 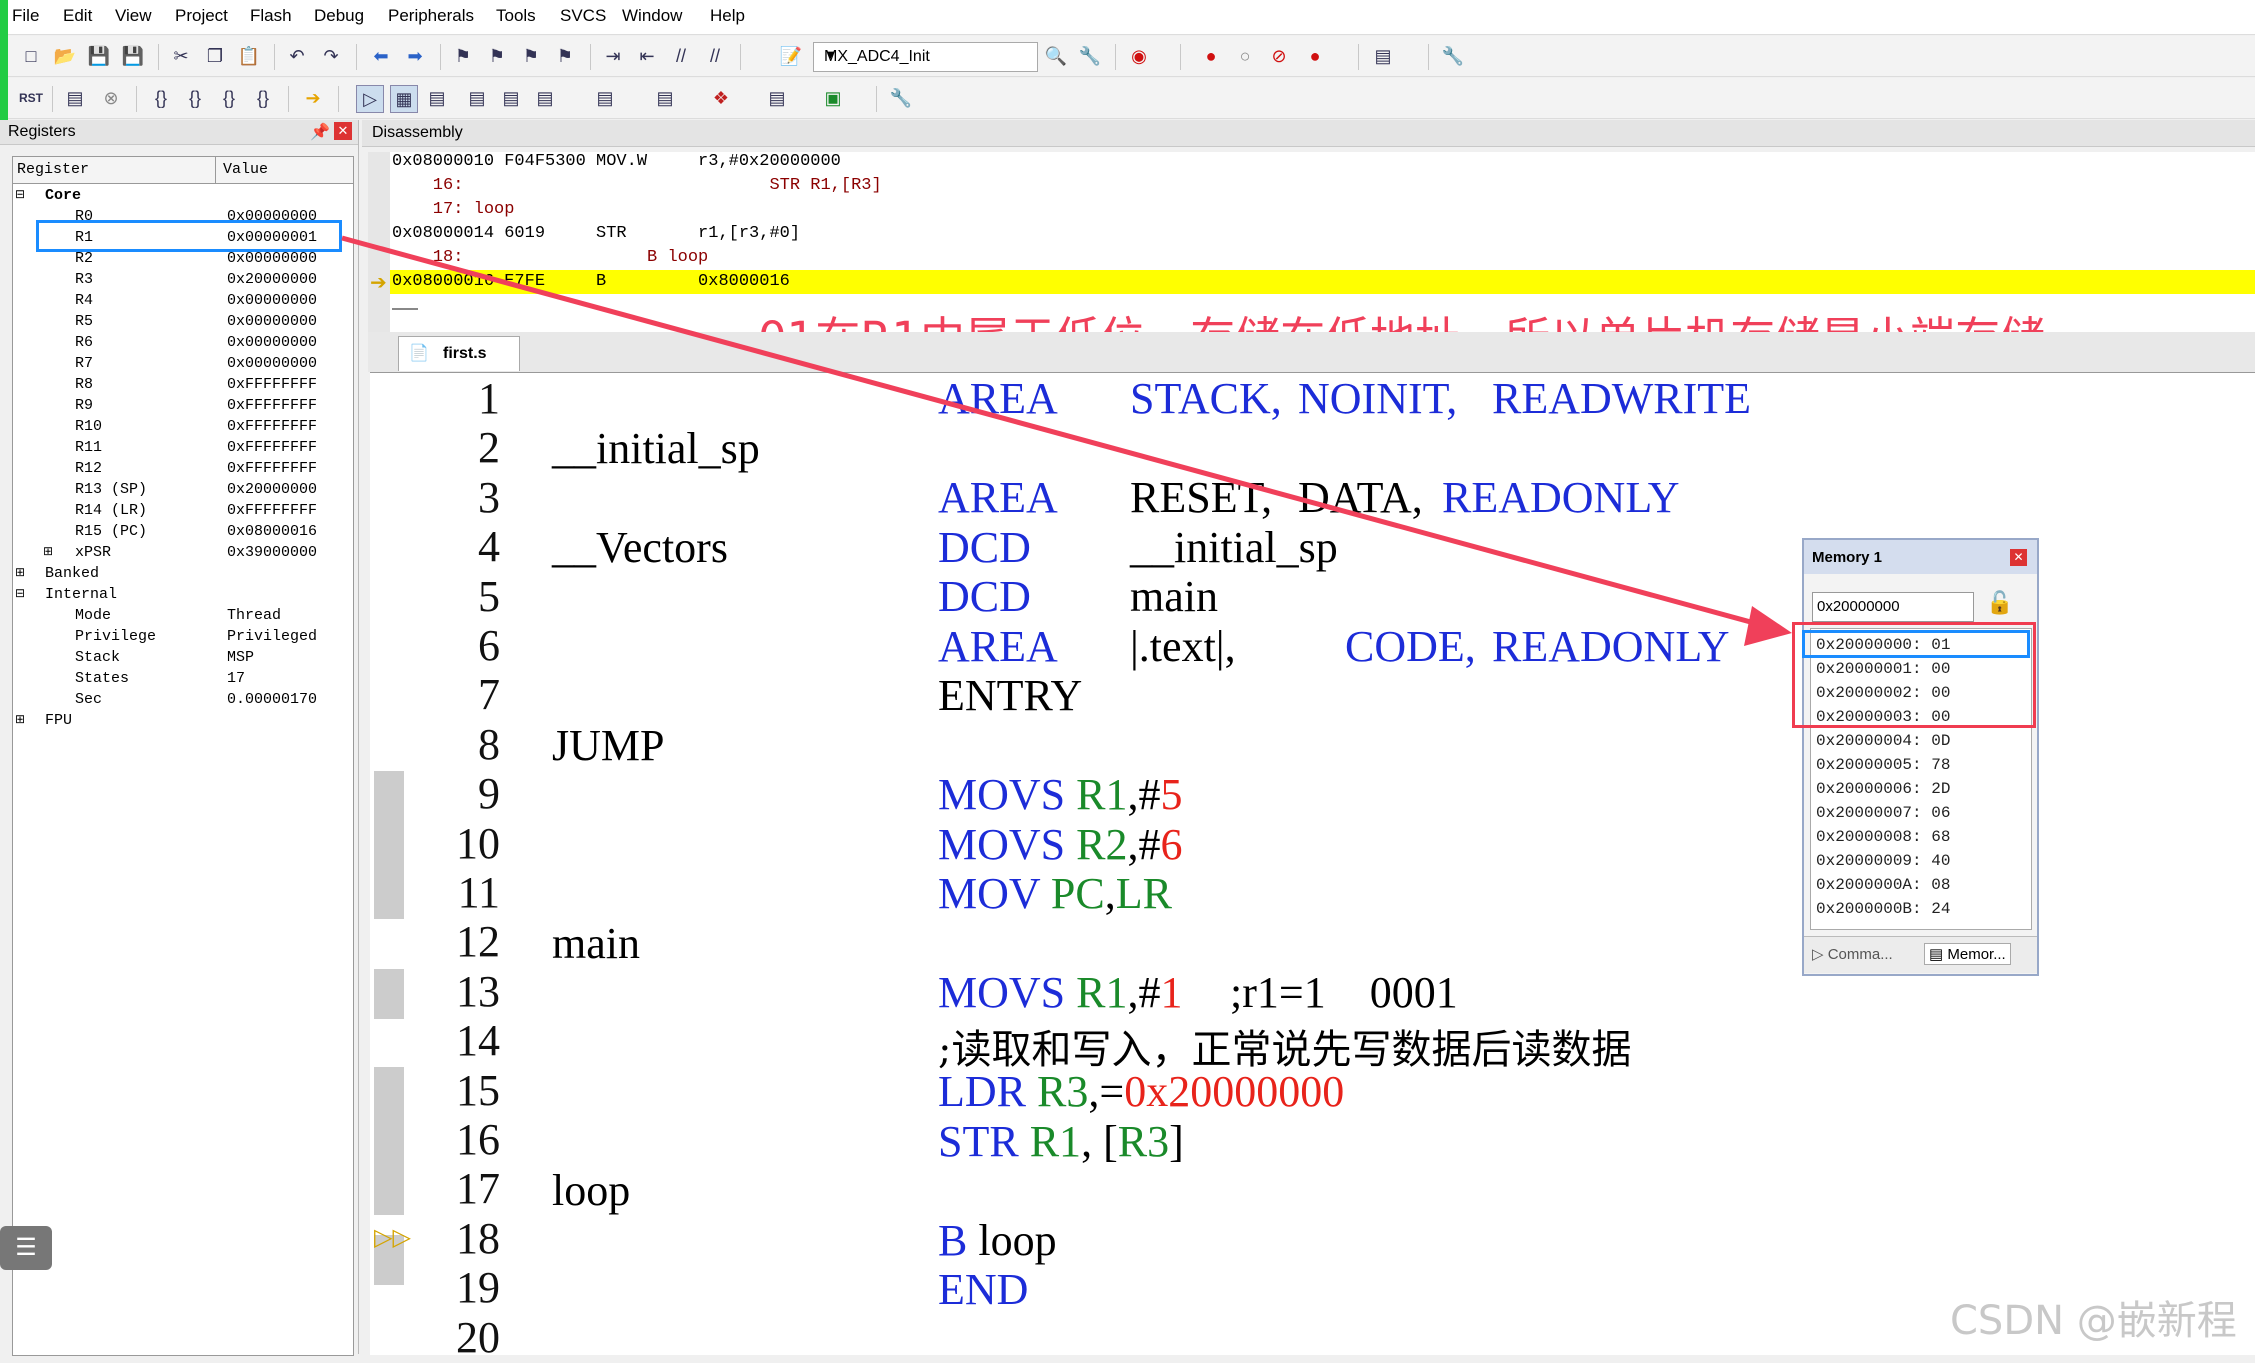 I want to click on memory-line: 0x20000007: 06, so click(x=1883, y=813).